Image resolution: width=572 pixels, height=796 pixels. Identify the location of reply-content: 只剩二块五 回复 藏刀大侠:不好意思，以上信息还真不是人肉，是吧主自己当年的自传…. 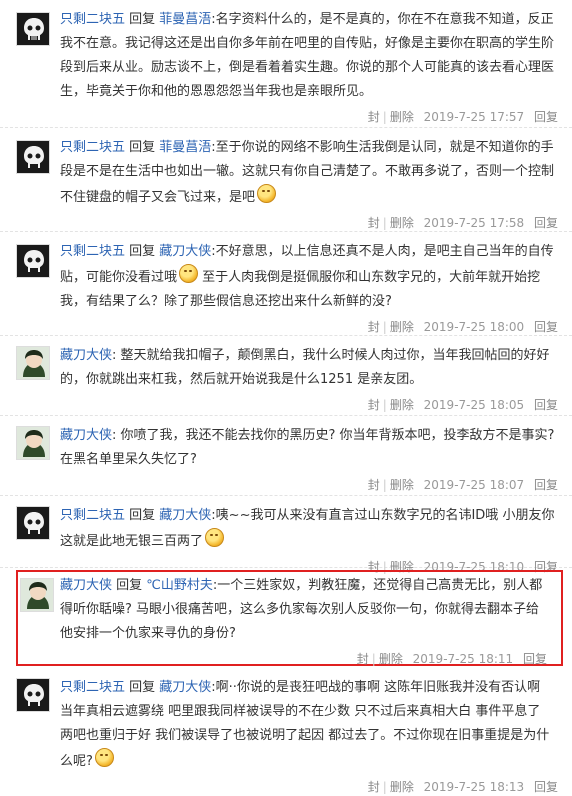
(316, 273).